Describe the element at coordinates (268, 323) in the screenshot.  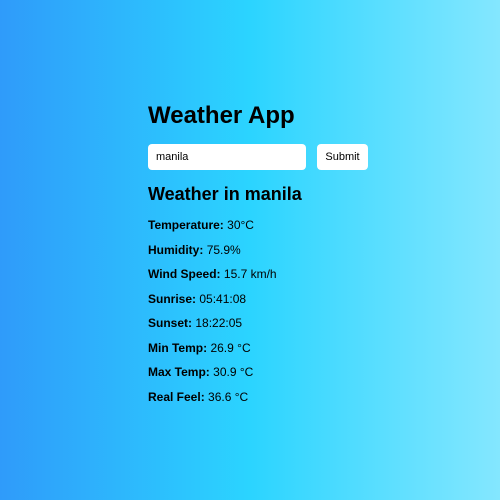
I see `stat-sunset: Sunset: 18:22:05` at that location.